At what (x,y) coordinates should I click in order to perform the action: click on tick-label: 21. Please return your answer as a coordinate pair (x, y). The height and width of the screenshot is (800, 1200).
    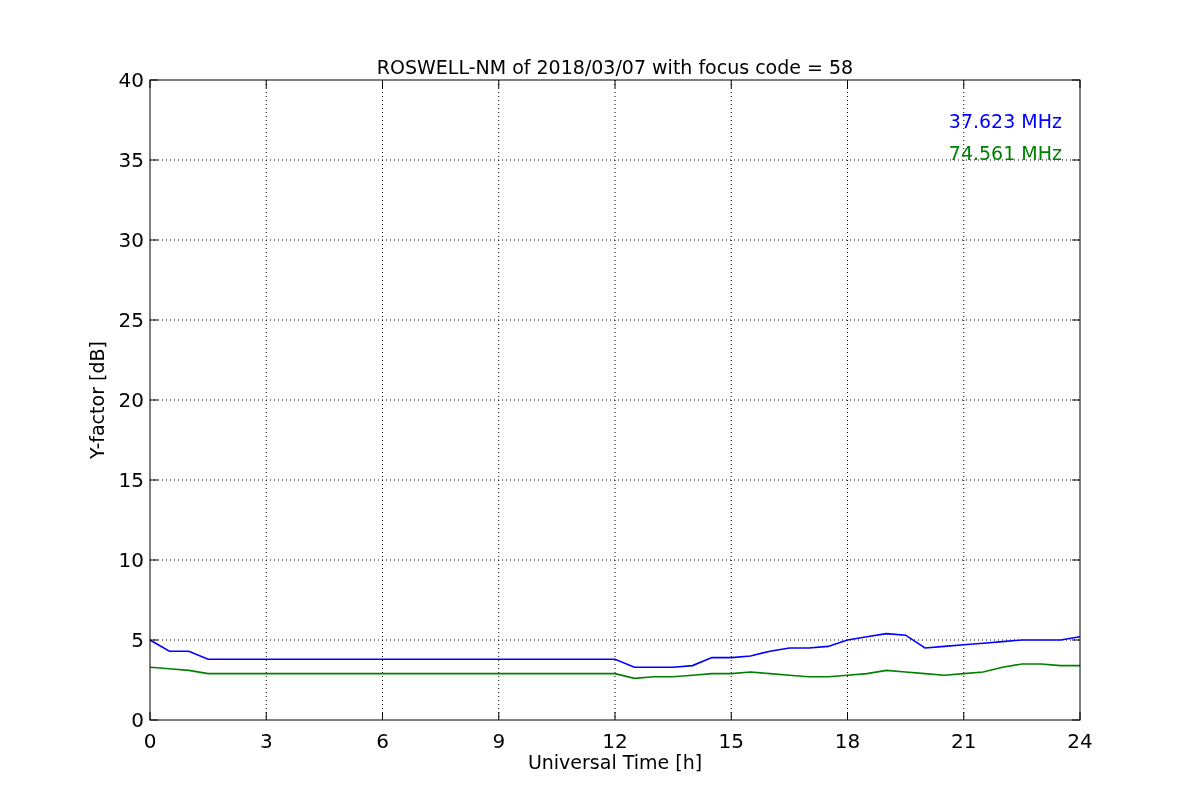
    Looking at the image, I should click on (964, 741).